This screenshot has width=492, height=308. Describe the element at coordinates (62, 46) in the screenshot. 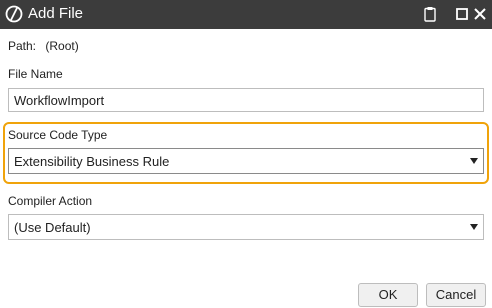

I see `path-value: (Root)` at that location.